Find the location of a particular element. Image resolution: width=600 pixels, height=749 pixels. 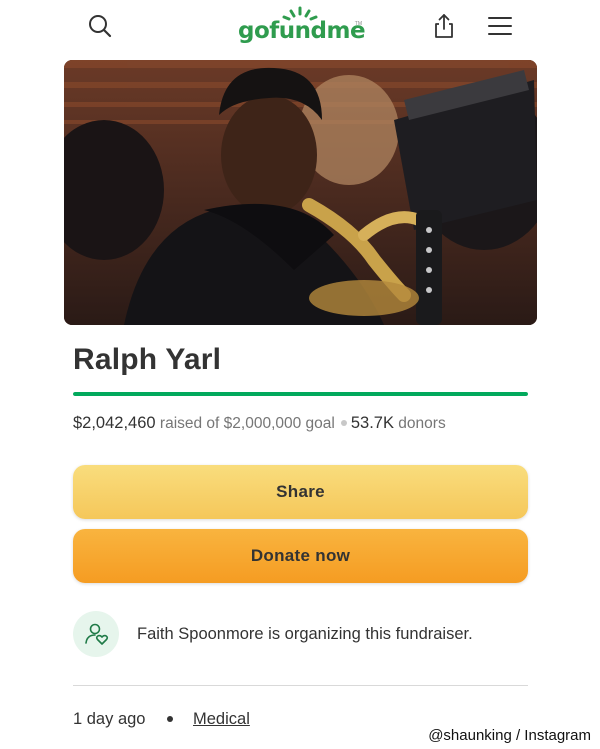

campaign-title: Ralph Yarl is located at coordinates (147, 359).